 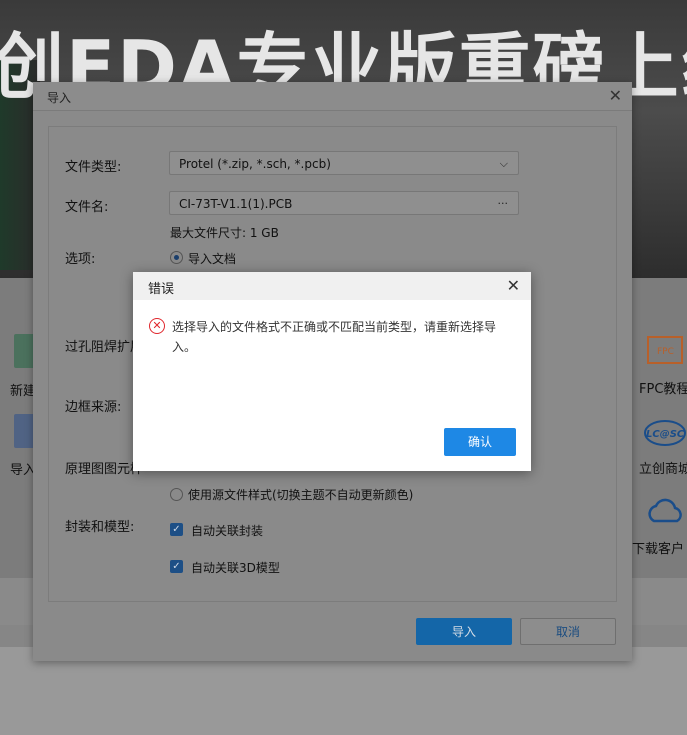 I want to click on browse-file-button: ···, so click(x=503, y=204).